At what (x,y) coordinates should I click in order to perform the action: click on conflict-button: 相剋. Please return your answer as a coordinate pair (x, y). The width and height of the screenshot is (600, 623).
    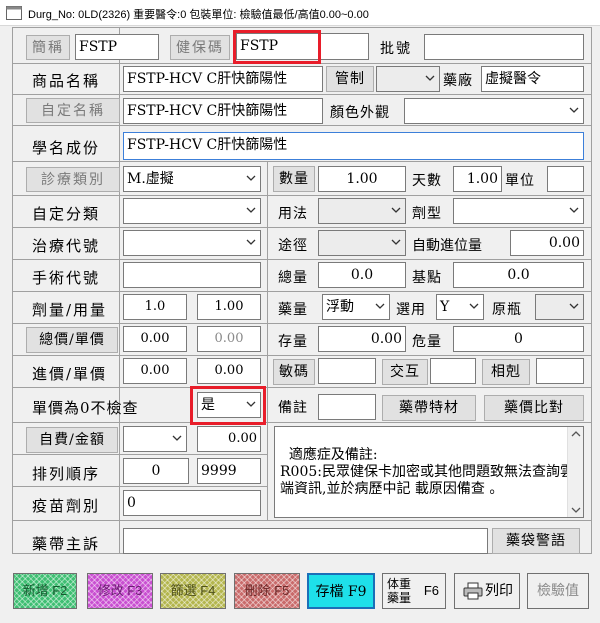
    Looking at the image, I should click on (506, 372).